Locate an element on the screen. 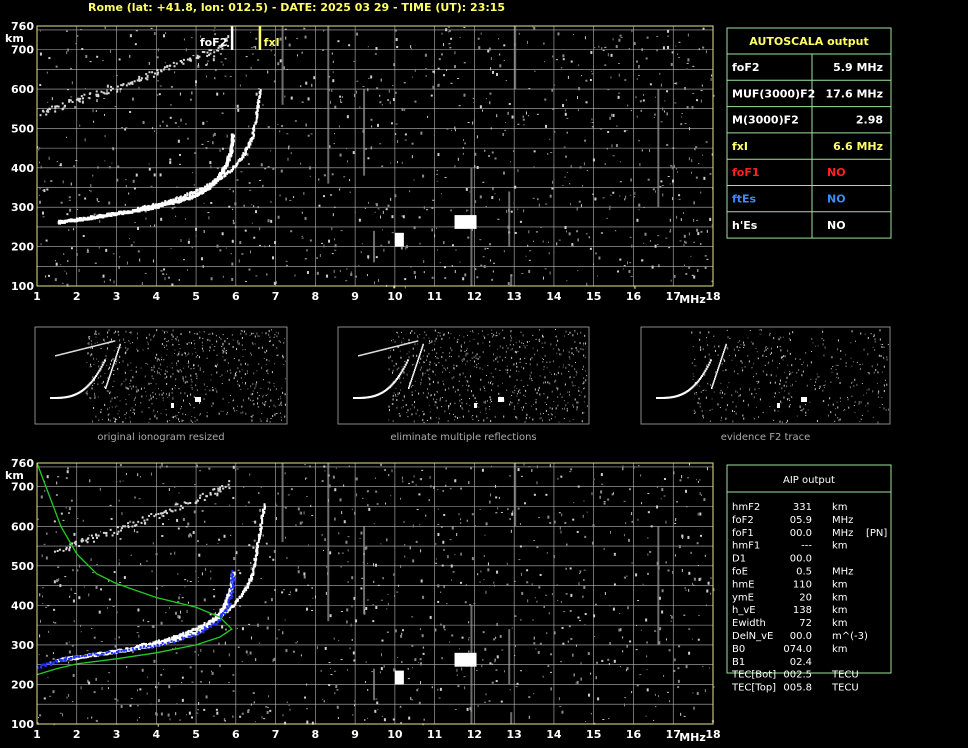  x-tick-label: 15 is located at coordinates (593, 734).